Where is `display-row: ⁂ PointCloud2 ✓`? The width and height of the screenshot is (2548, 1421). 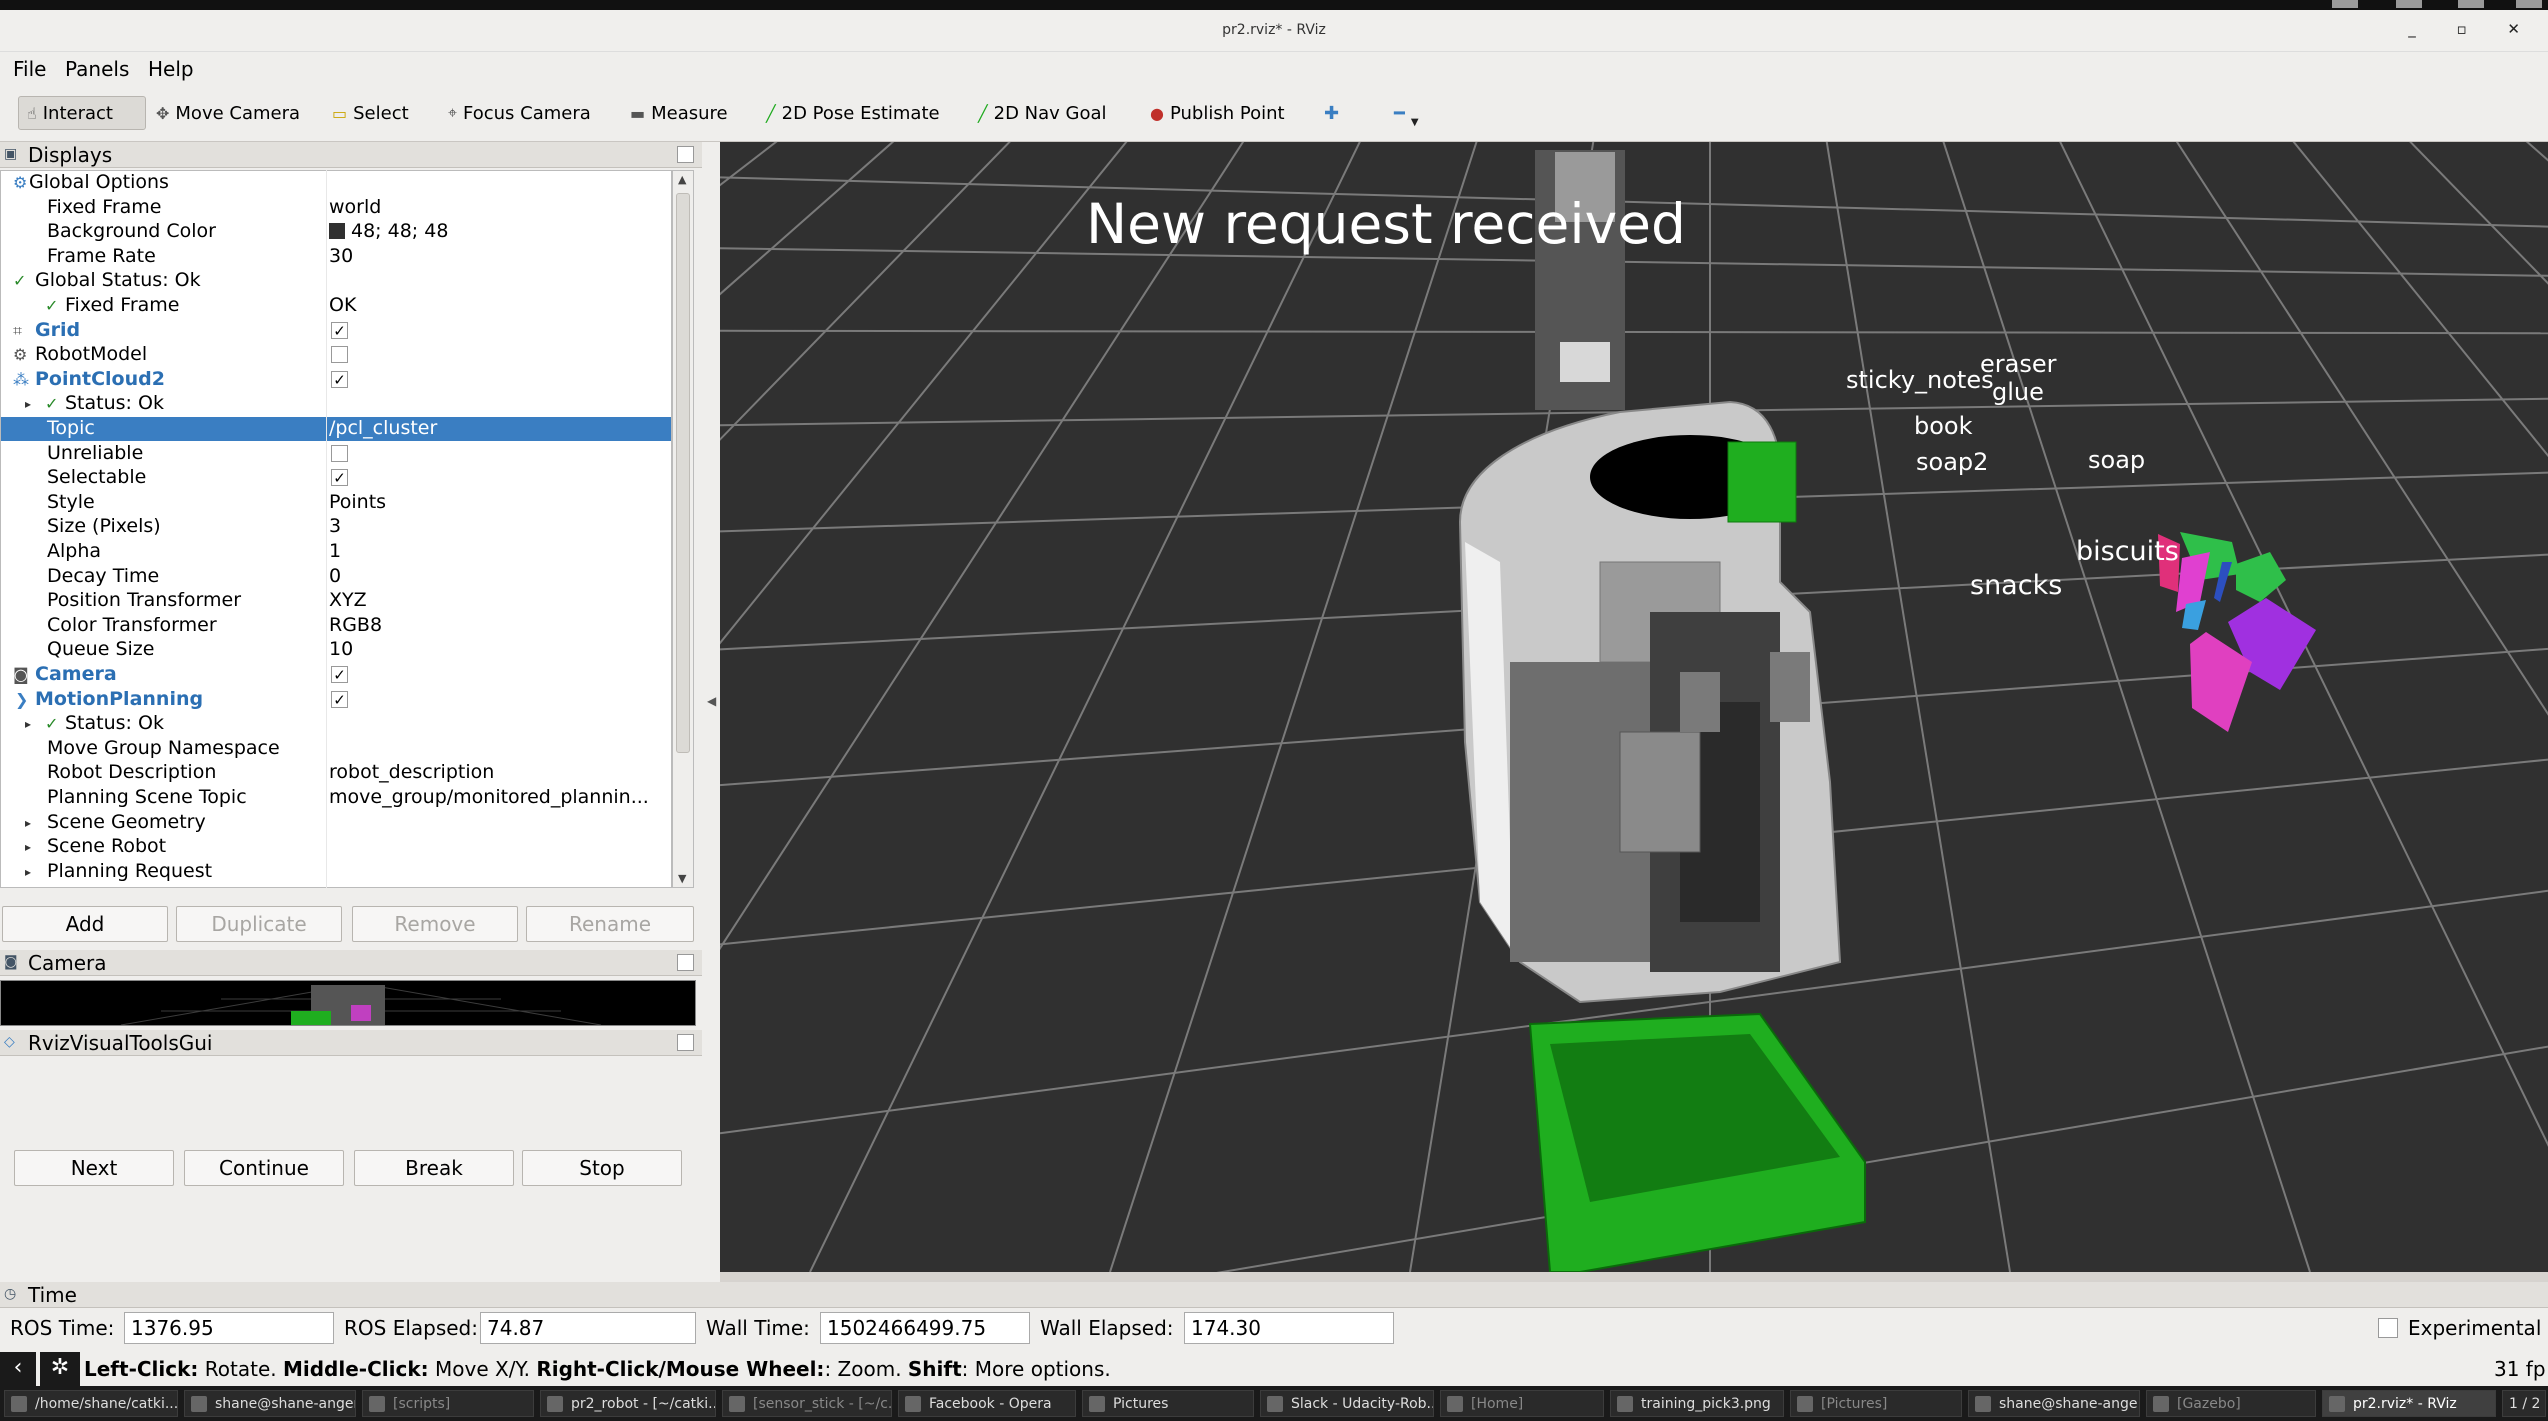
display-row: ⁂ PointCloud2 ✓ is located at coordinates (336, 380).